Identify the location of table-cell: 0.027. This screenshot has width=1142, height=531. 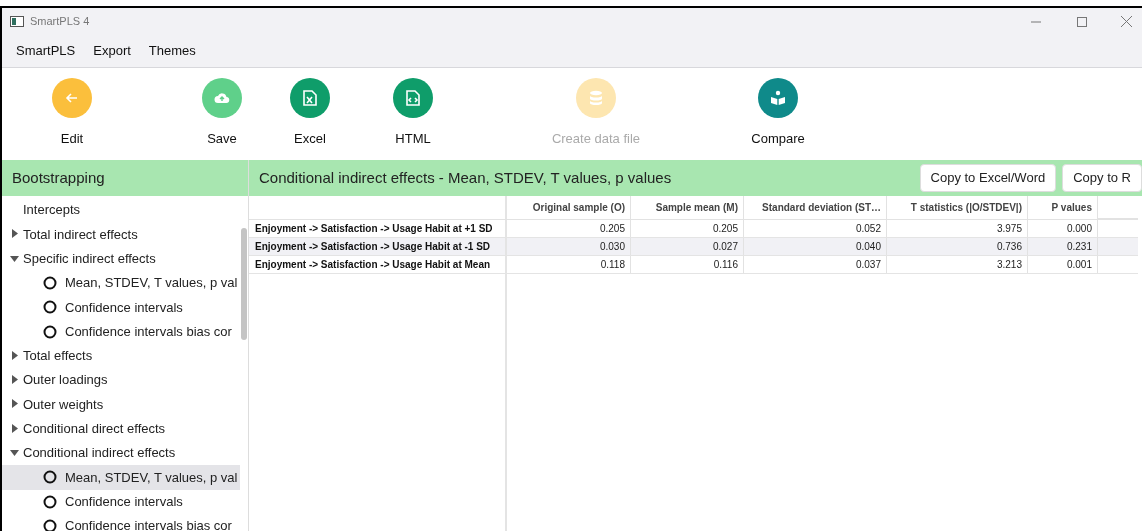
(687, 246).